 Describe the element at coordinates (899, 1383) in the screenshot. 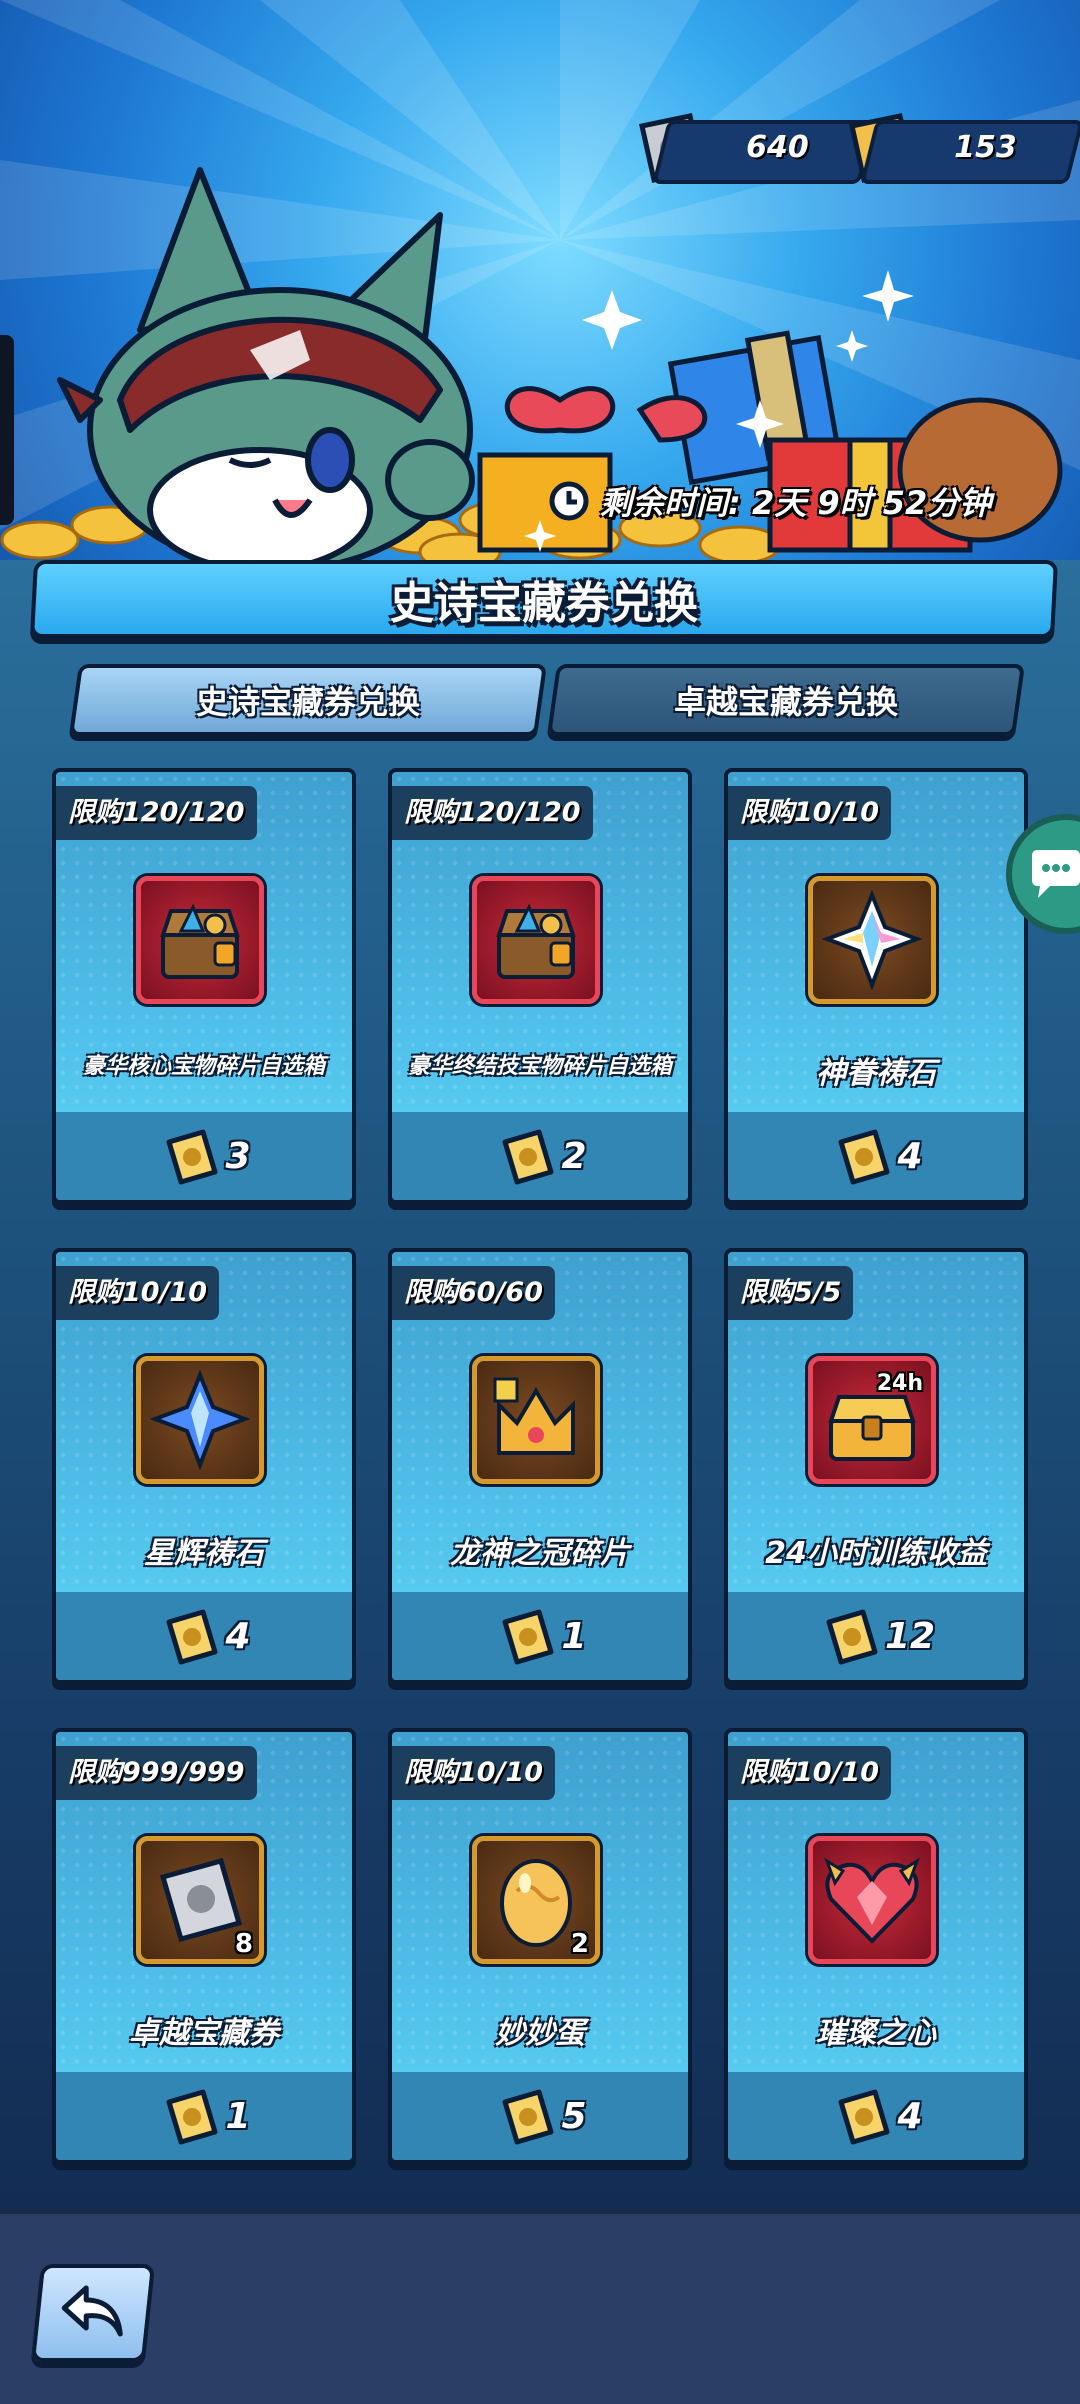

I see `duration-badge: 24h` at that location.